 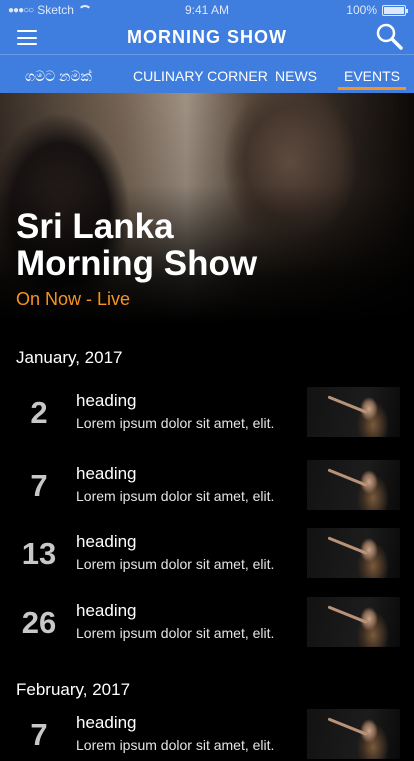 I want to click on hero-title: Sri Lanka Morning Show, so click(x=136, y=245).